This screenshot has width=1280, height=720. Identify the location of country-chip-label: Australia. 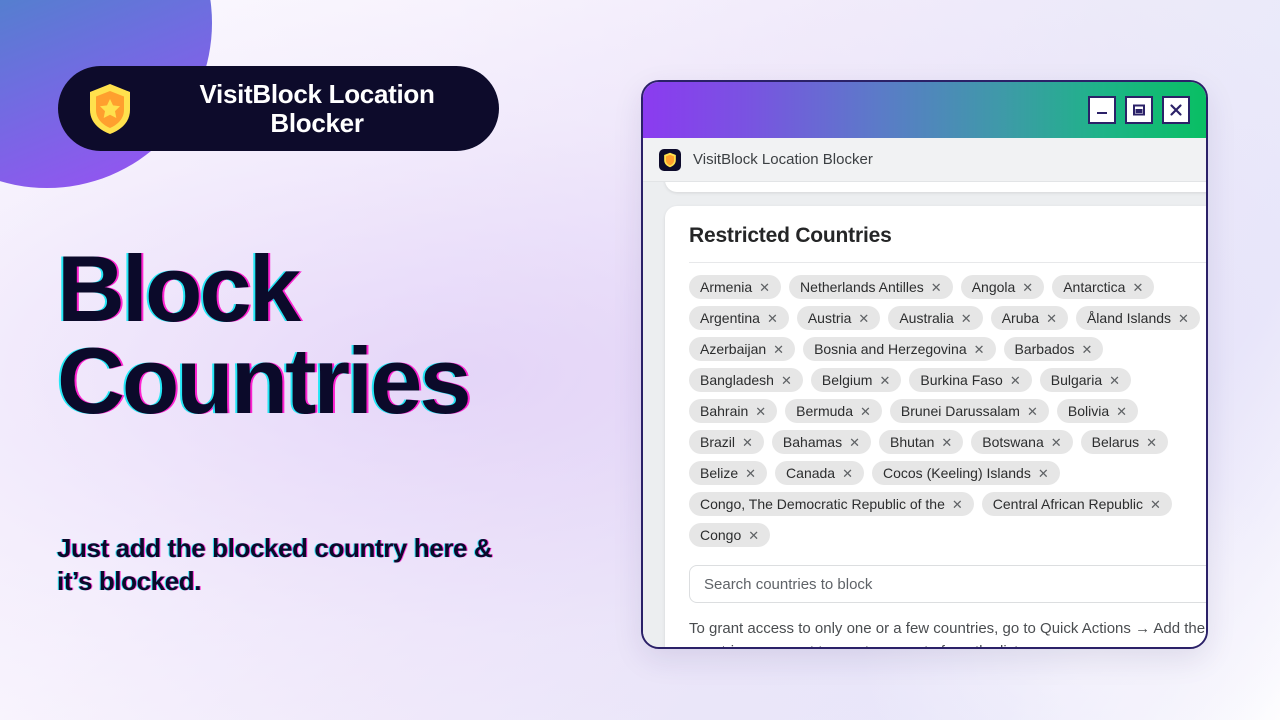
(926, 318).